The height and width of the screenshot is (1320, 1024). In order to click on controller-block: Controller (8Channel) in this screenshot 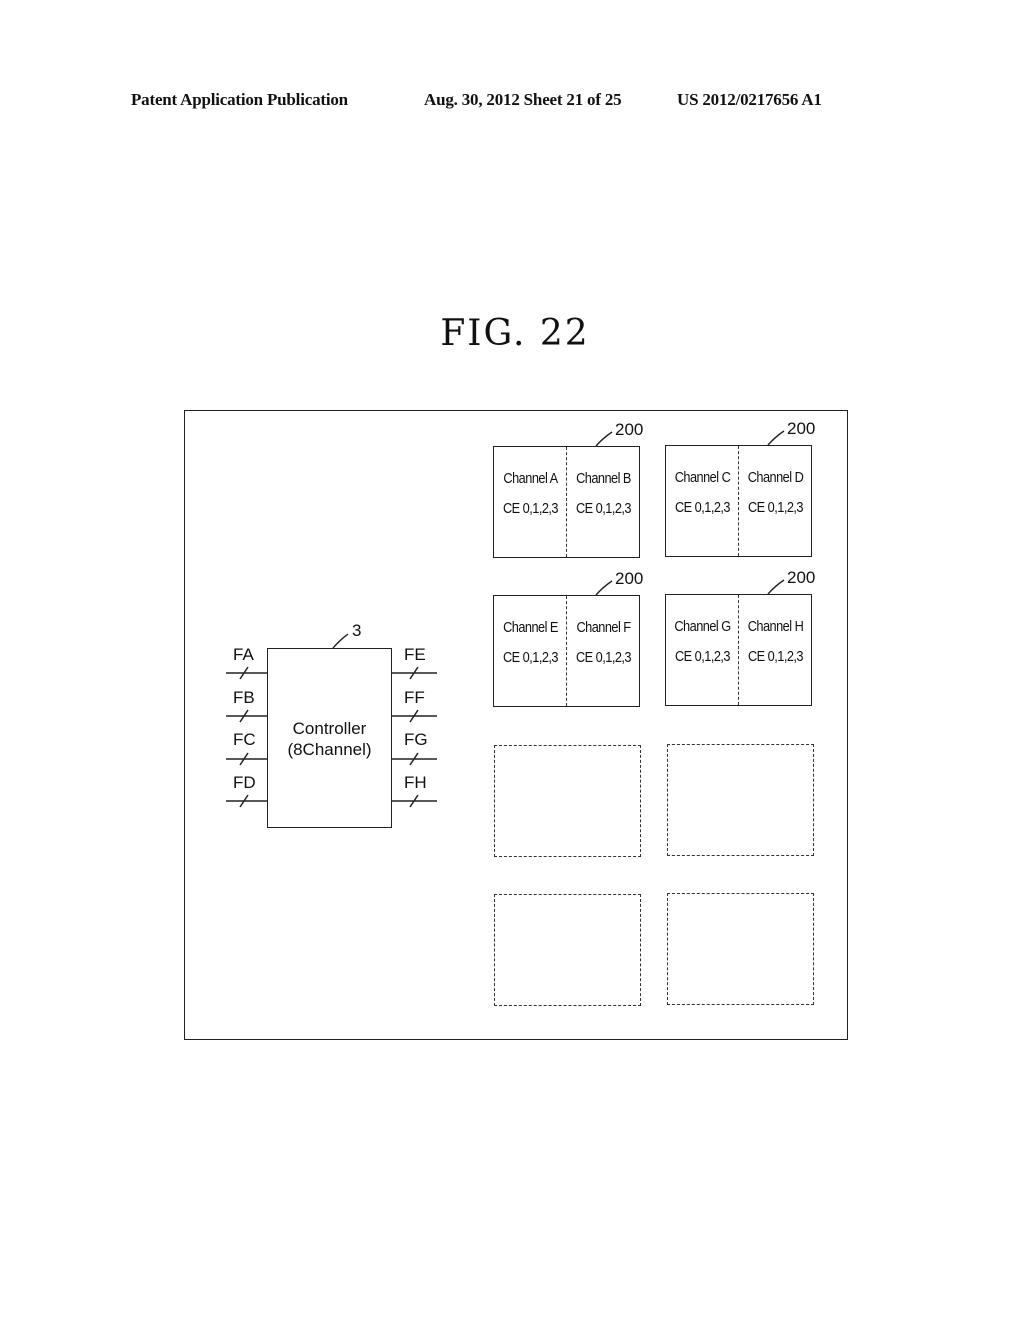, I will do `click(329, 738)`.